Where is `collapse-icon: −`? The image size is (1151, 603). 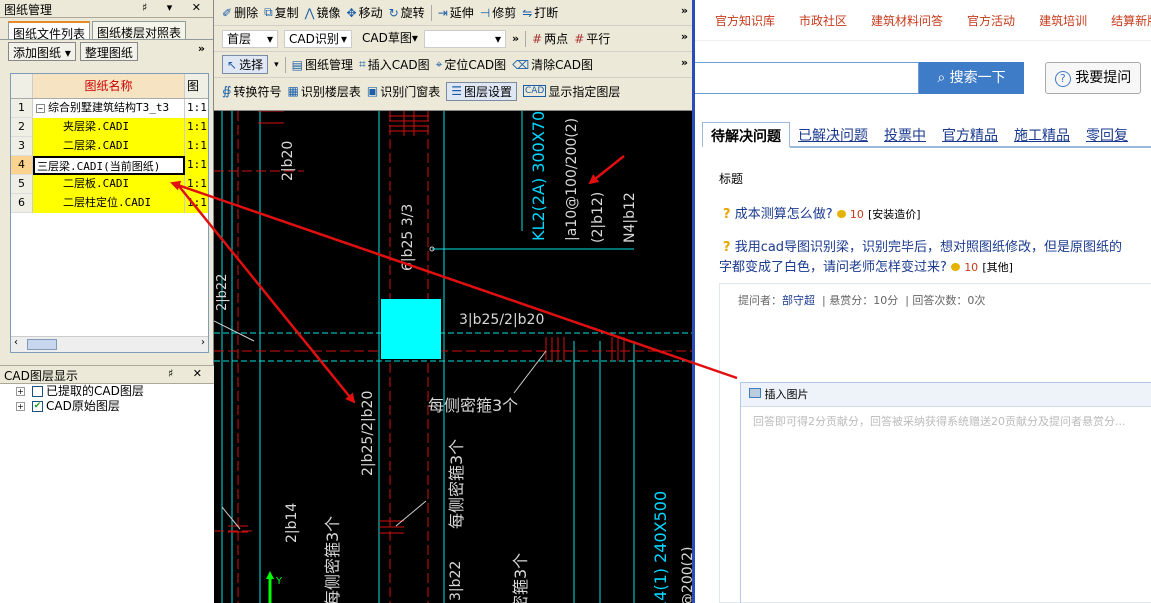
collapse-icon: − is located at coordinates (40, 108).